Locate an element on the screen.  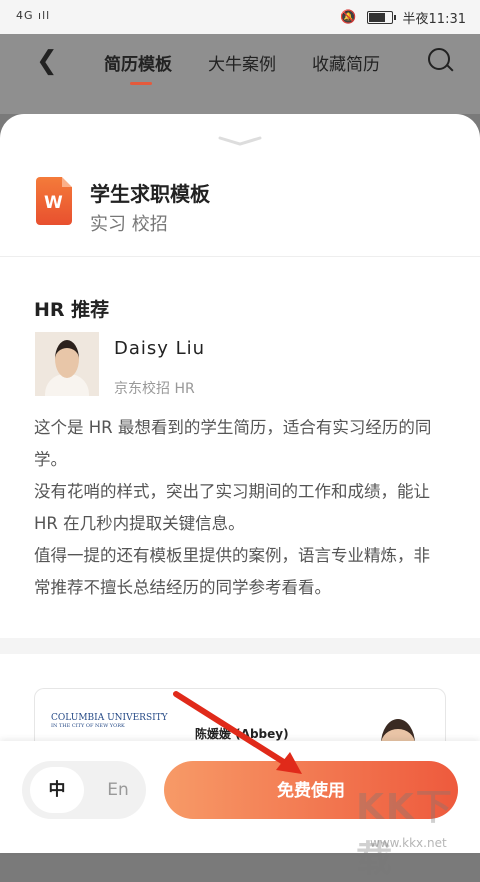
template-tags: 实习 校招 is located at coordinates (129, 224).